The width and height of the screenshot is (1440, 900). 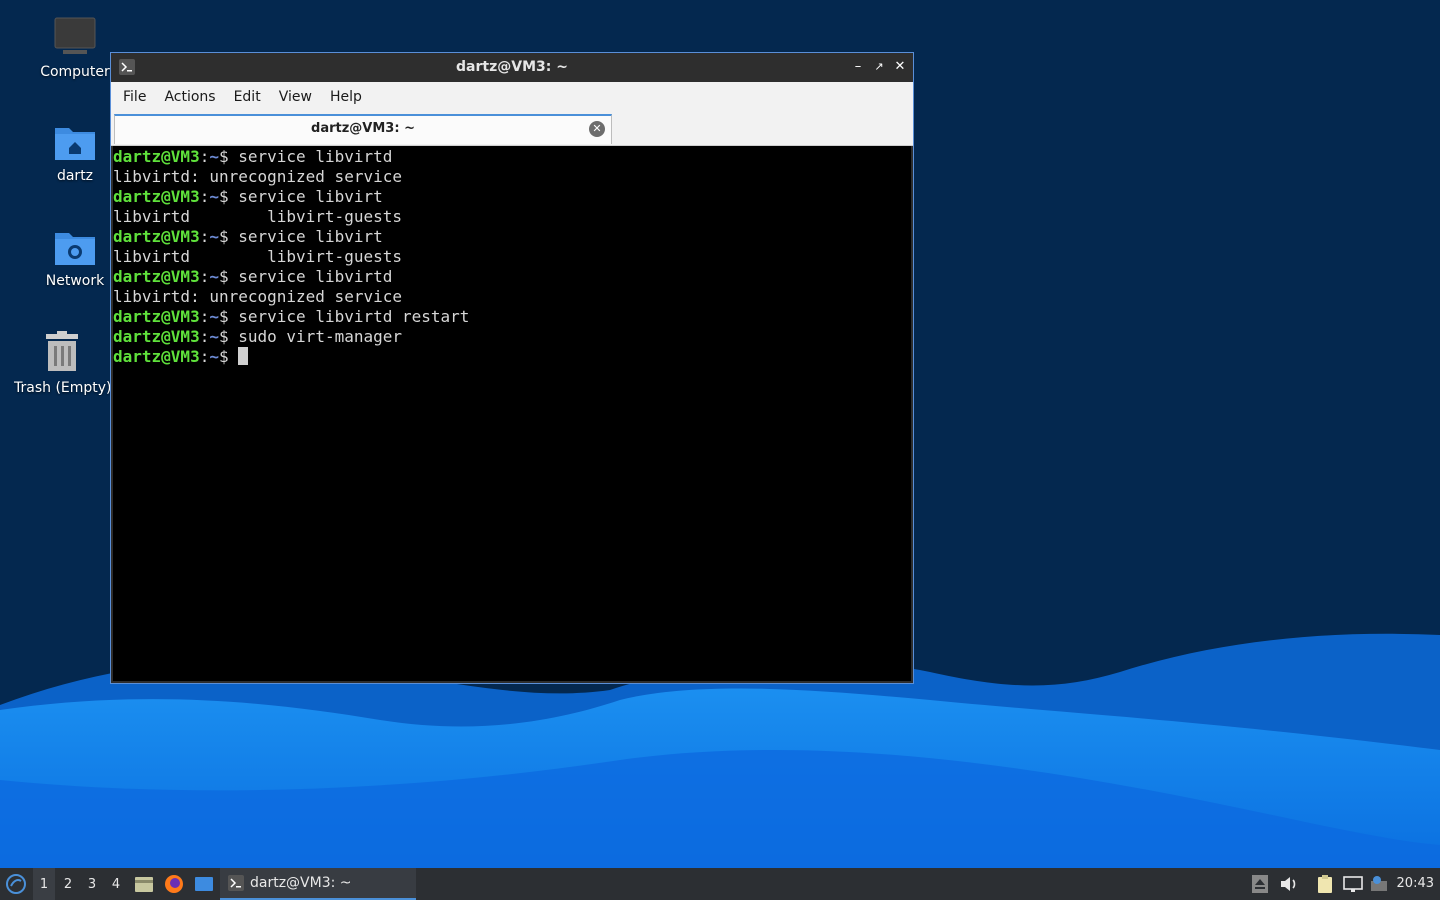 I want to click on tray-network, so click(x=1353, y=884).